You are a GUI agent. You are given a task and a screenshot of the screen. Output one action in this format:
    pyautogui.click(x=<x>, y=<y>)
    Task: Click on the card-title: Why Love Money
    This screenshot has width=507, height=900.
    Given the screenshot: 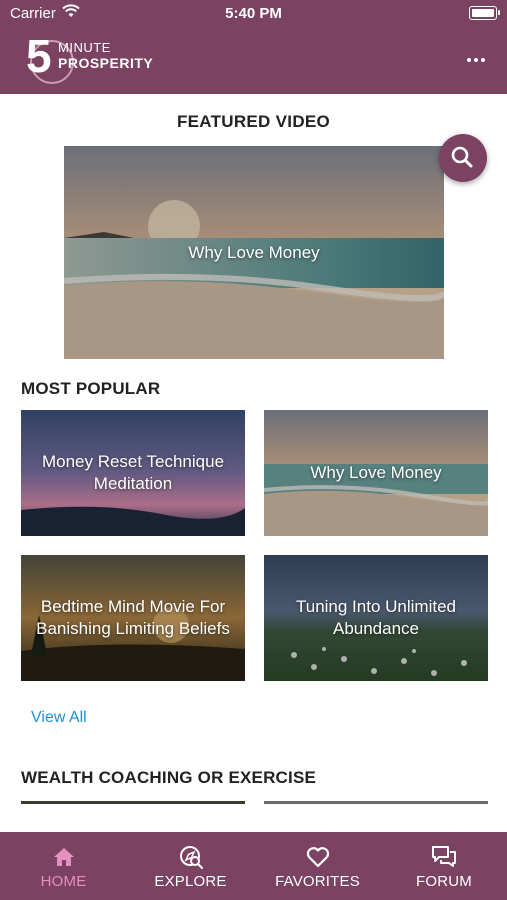 What is the action you would take?
    pyautogui.click(x=376, y=472)
    